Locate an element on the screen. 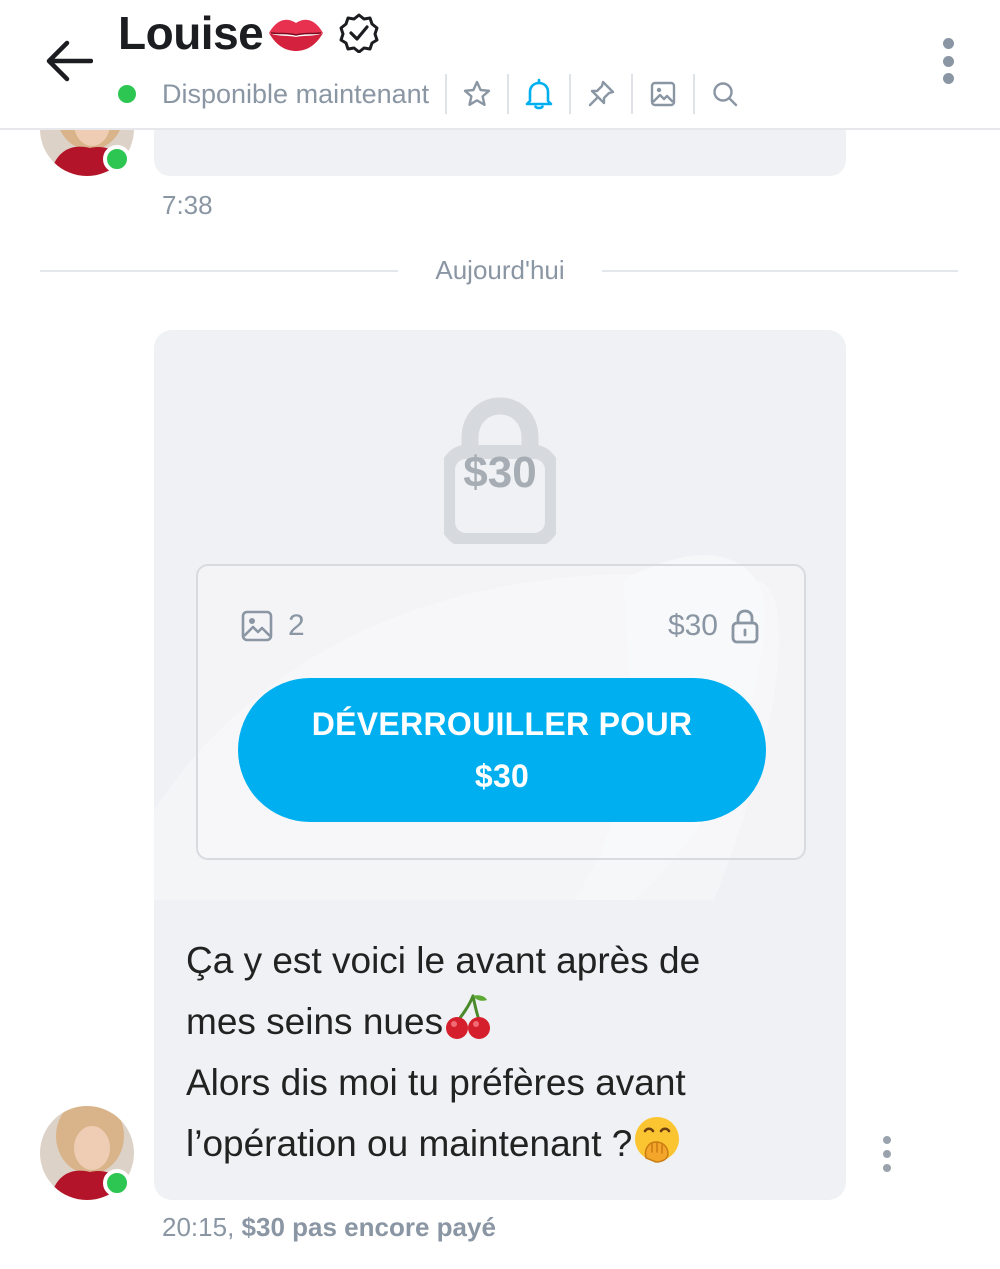  price-label: $30 is located at coordinates (714, 626).